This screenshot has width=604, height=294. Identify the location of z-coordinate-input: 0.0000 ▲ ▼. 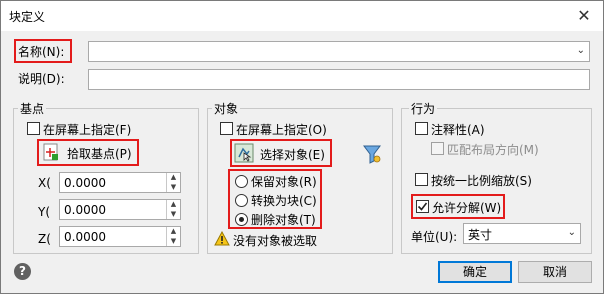
(120, 236).